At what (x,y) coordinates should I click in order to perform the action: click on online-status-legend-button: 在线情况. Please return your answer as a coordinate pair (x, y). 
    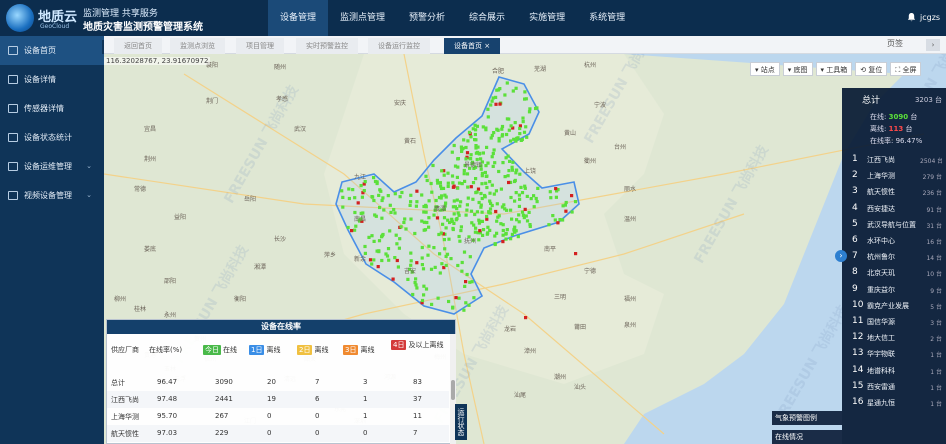
    Looking at the image, I should click on (807, 437).